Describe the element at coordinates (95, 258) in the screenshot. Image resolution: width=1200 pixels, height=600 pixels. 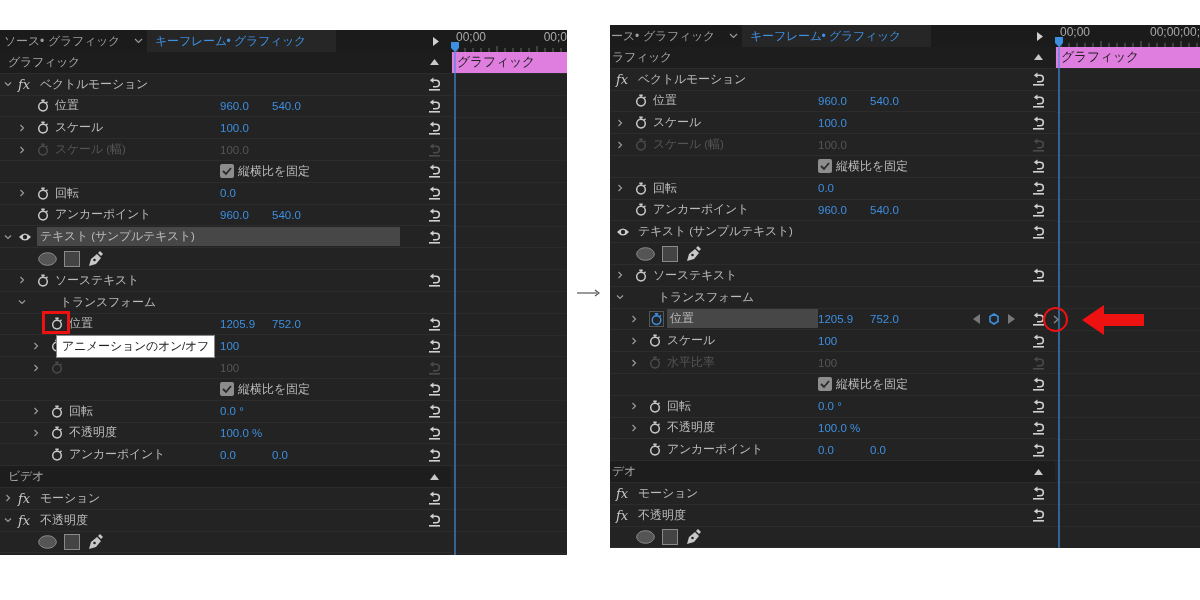
I see `pen-tool-icon` at that location.